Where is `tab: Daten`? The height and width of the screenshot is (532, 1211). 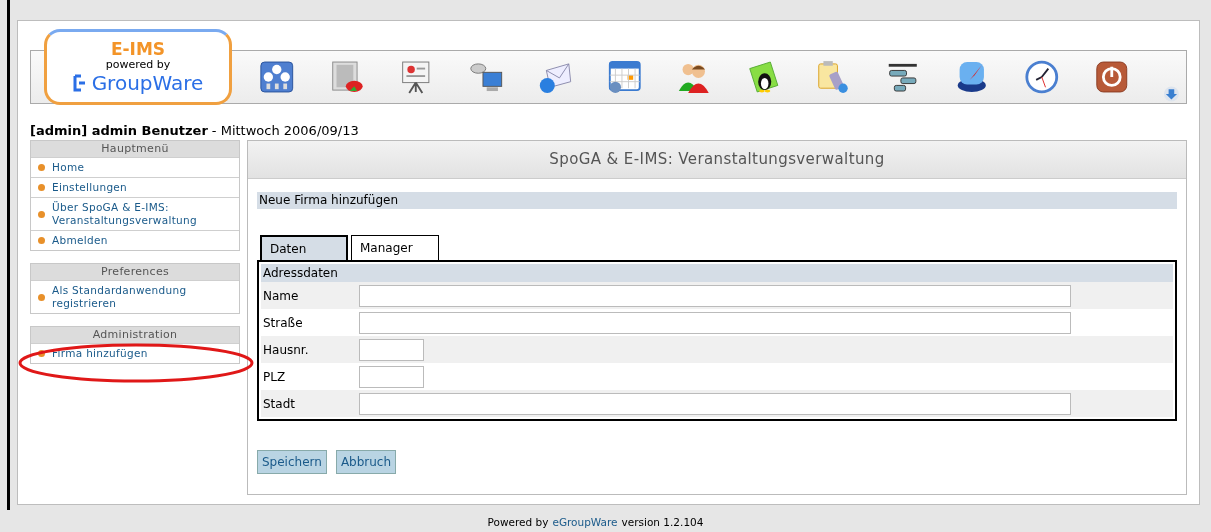 tab: Daten is located at coordinates (304, 247).